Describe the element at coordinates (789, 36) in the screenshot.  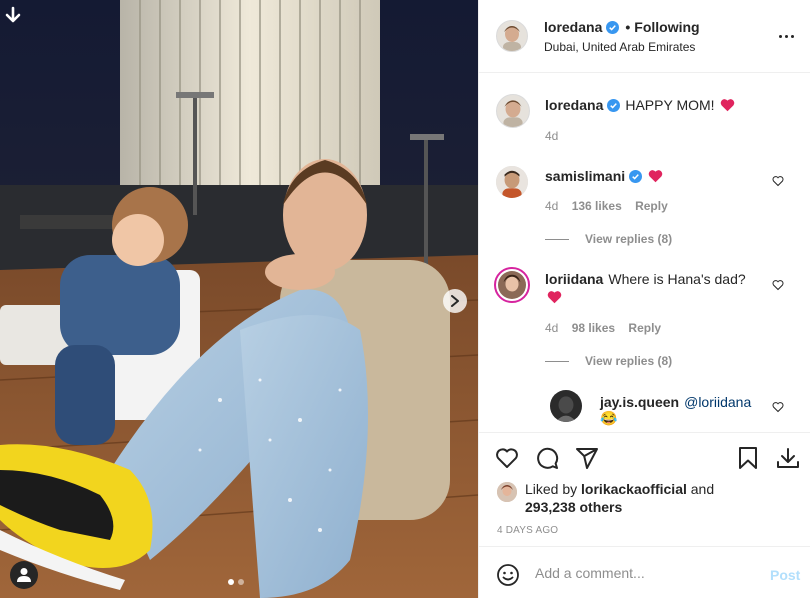
I see `more-options-icon` at that location.